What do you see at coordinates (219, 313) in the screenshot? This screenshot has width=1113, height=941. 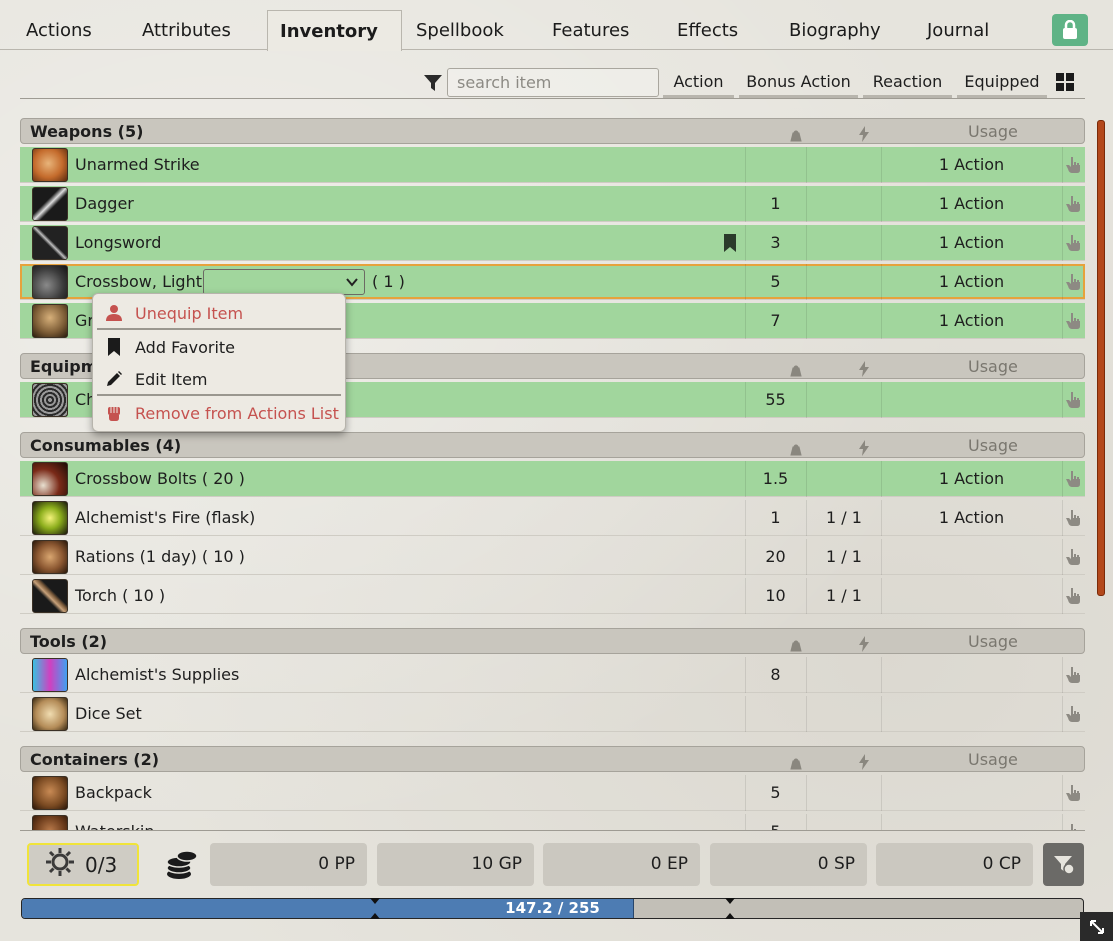 I see `menu-unequip-item: Unequip Item` at bounding box center [219, 313].